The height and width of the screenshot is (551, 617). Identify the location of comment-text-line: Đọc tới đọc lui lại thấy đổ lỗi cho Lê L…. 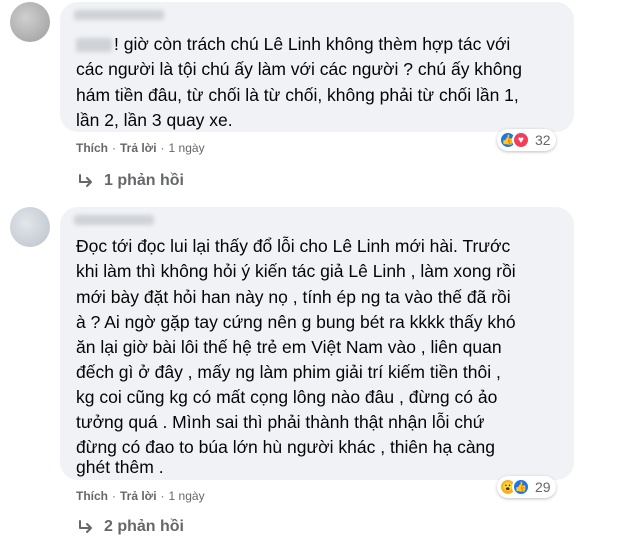
(293, 246).